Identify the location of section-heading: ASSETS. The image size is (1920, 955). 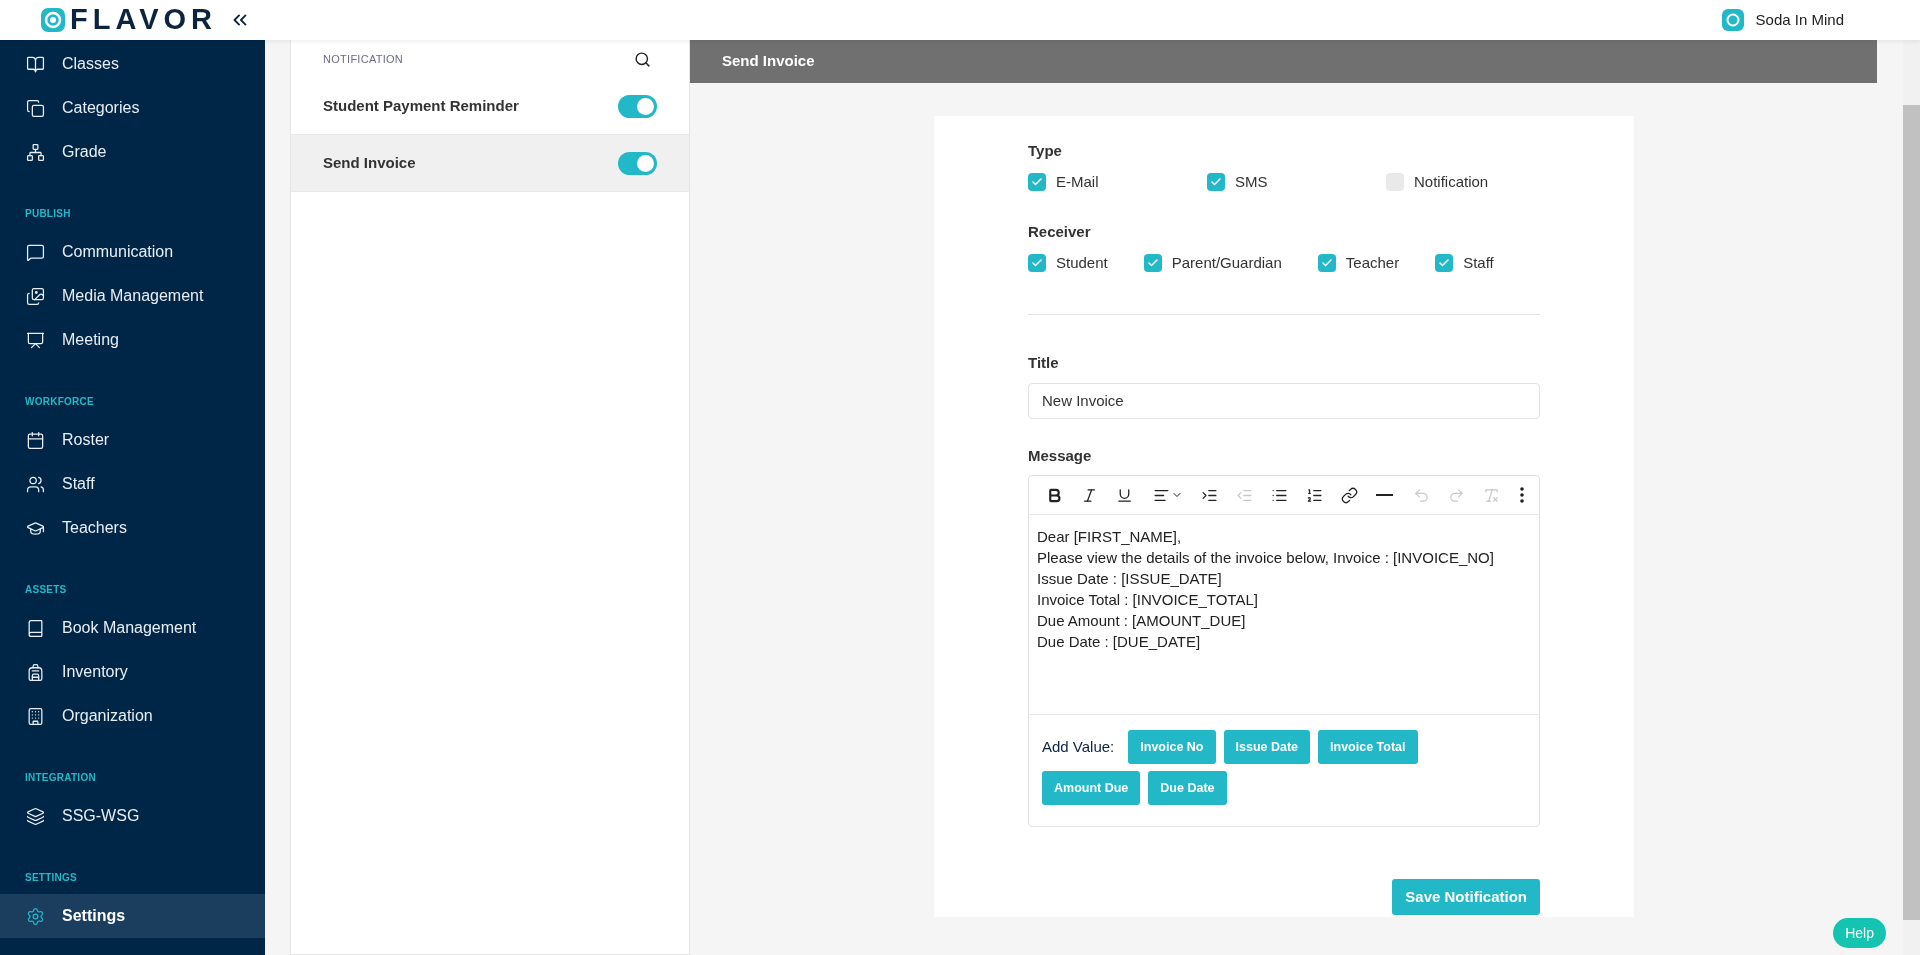
(46, 589).